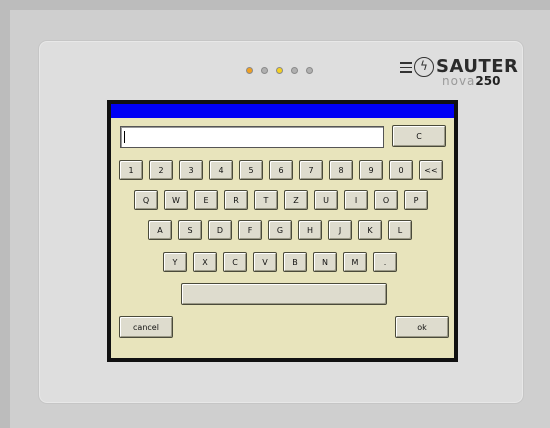 The image size is (550, 428). I want to click on key-g: G, so click(280, 230).